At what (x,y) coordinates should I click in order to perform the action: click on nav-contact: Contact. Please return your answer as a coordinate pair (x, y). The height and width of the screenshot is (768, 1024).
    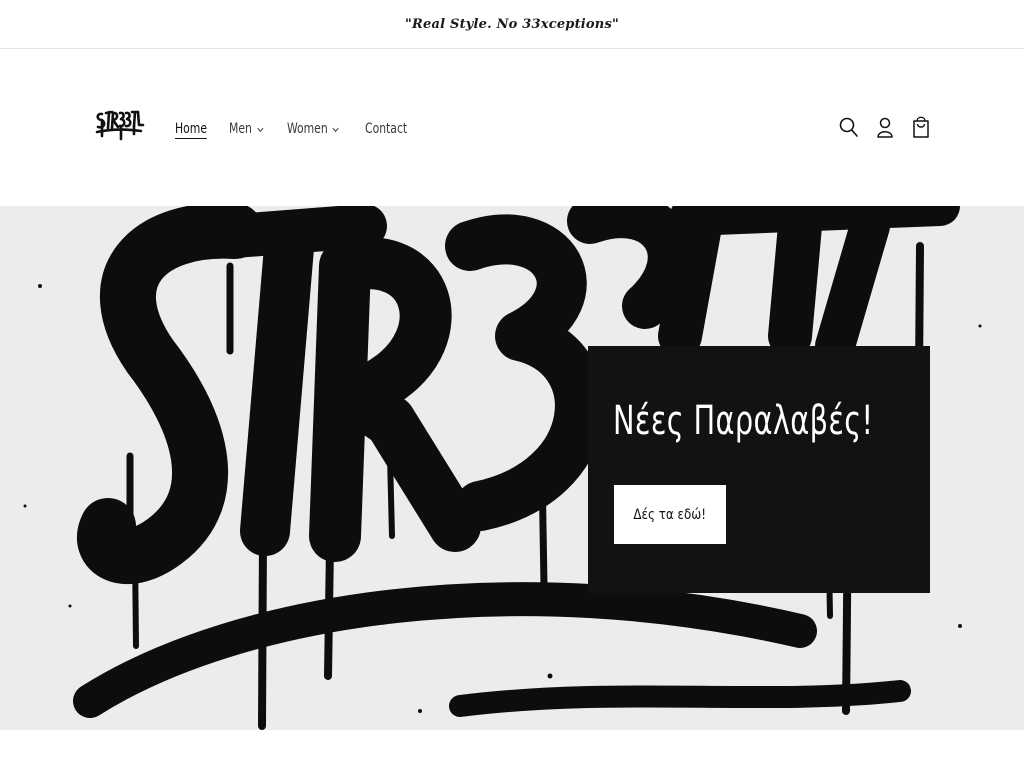
    Looking at the image, I should click on (386, 129).